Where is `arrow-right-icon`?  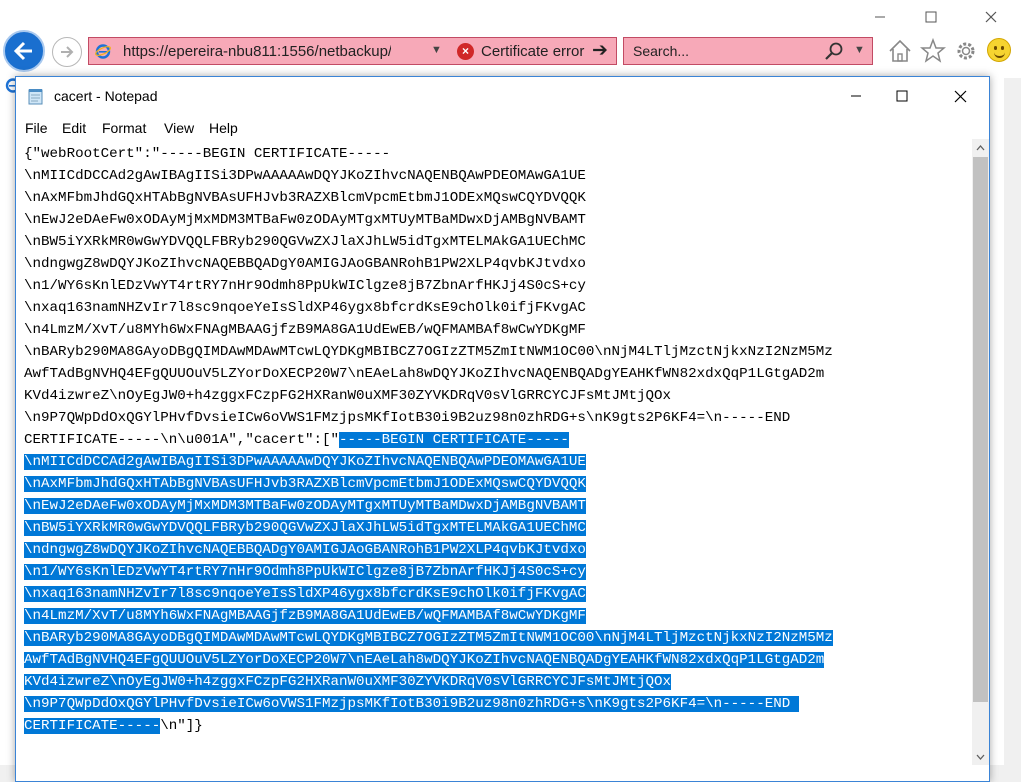 arrow-right-icon is located at coordinates (67, 52).